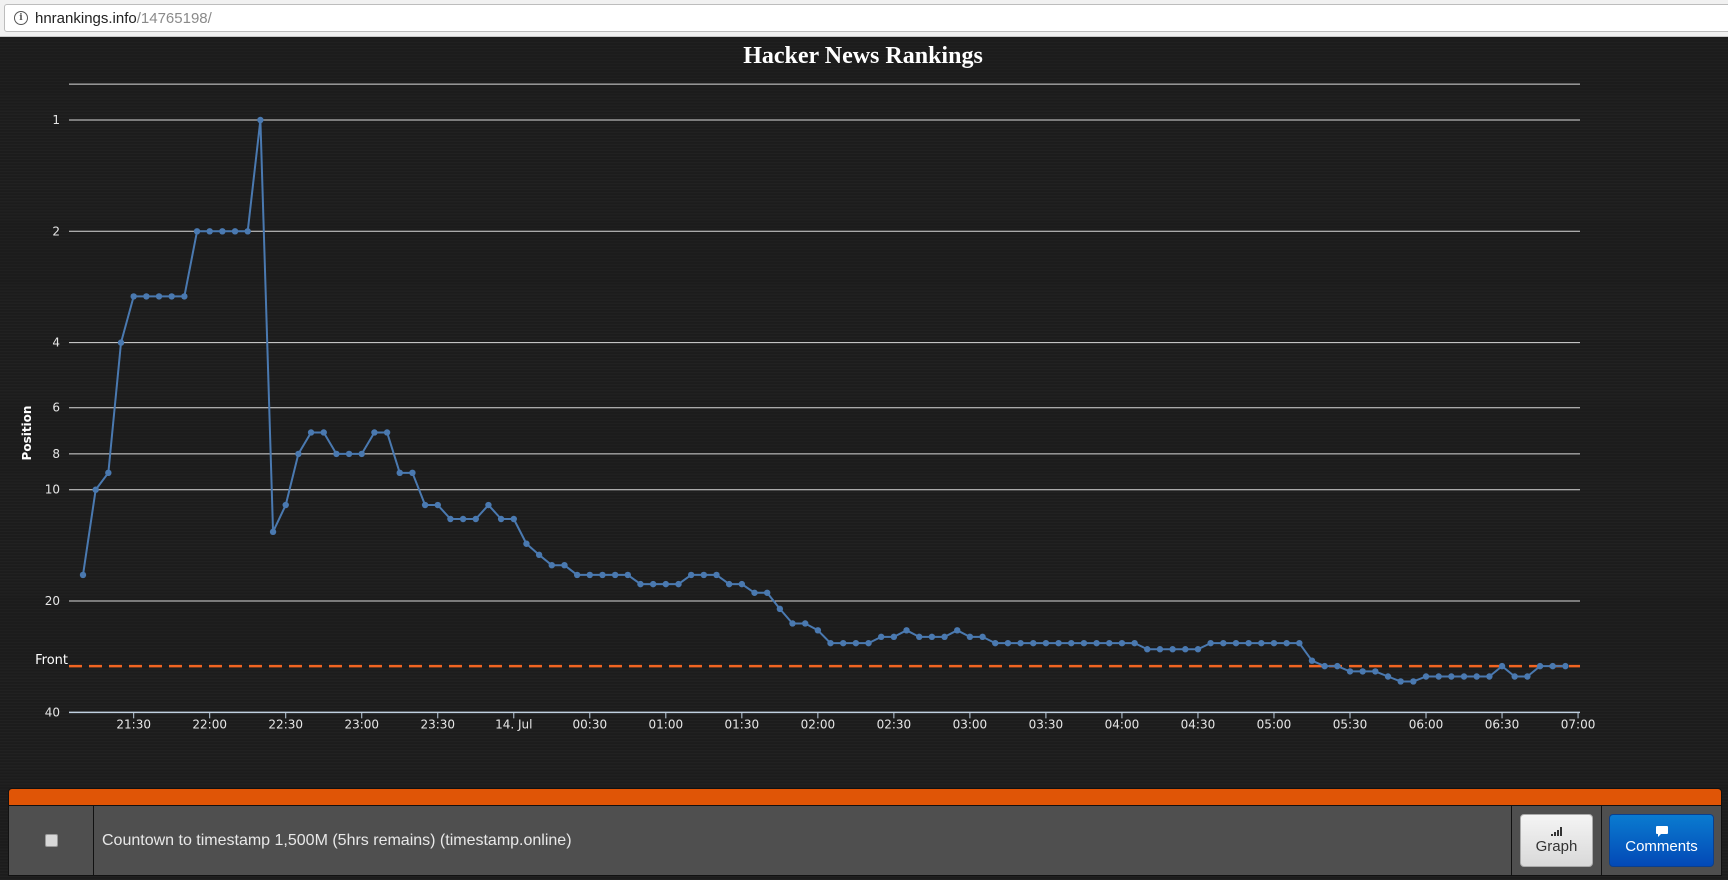  Describe the element at coordinates (1661, 846) in the screenshot. I see `comments-button-label: Comments` at that location.